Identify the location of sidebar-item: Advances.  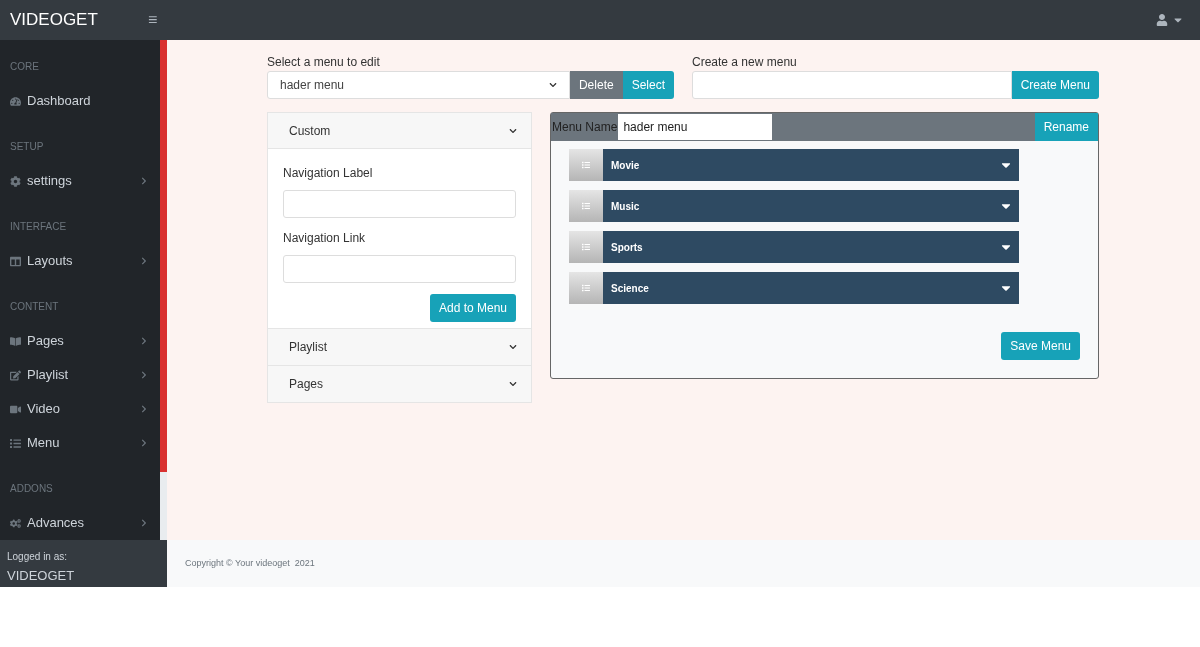
(80, 523).